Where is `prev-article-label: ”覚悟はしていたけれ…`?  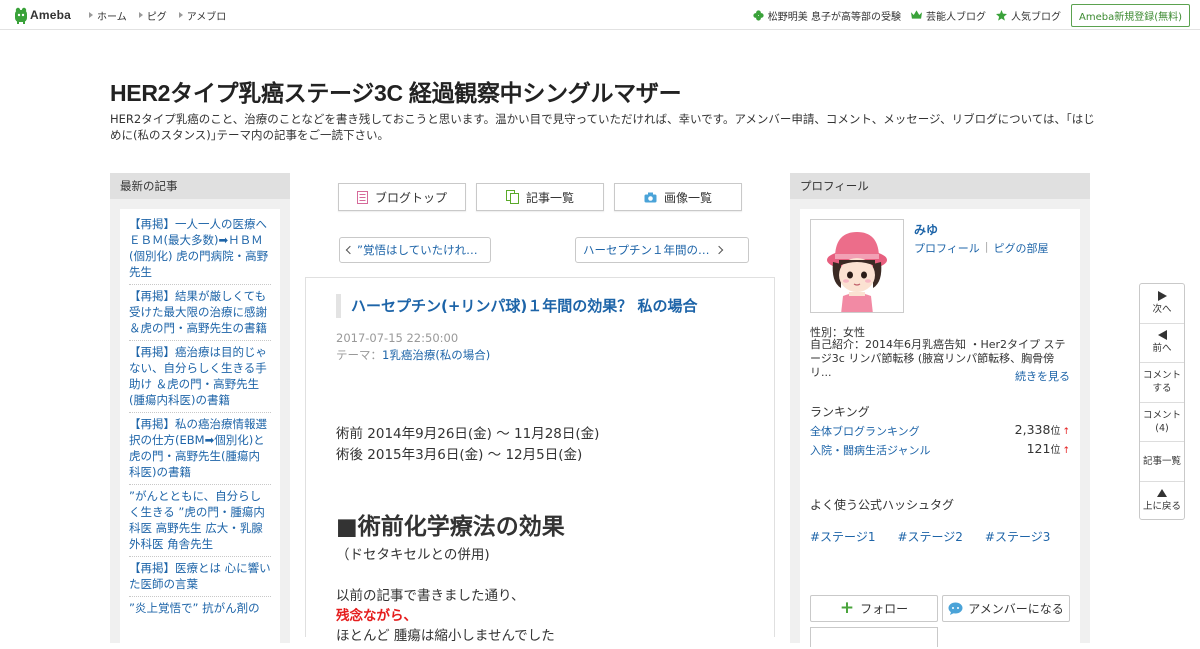 prev-article-label: ”覚悟はしていたけれ… is located at coordinates (417, 250).